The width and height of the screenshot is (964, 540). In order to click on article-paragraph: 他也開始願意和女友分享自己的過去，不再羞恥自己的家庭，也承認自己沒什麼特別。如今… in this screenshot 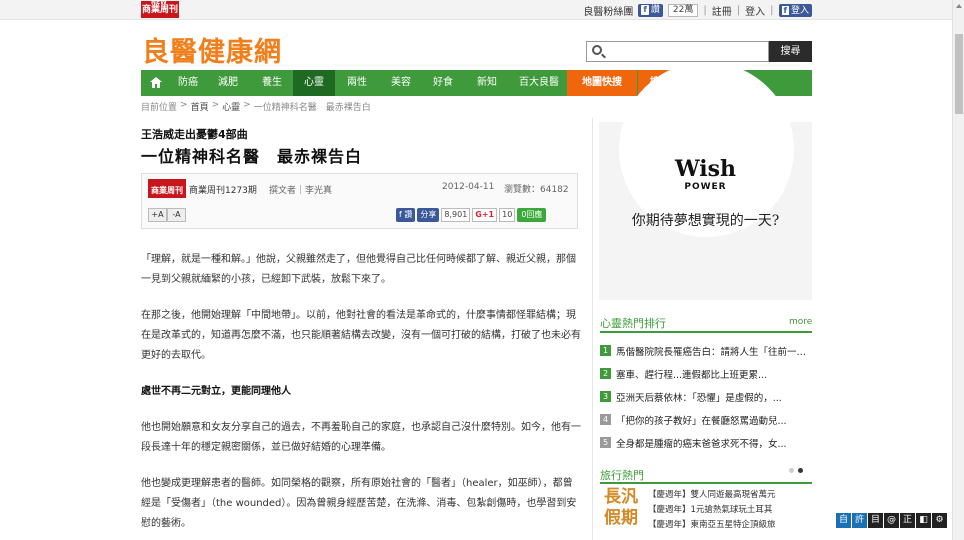, I will do `click(361, 437)`.